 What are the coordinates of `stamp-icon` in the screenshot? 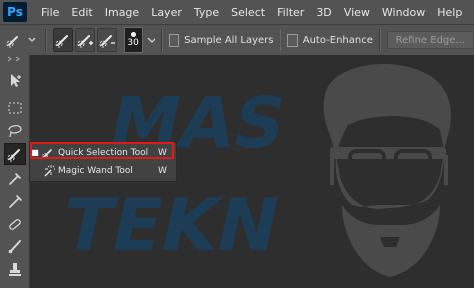 It's located at (15, 269).